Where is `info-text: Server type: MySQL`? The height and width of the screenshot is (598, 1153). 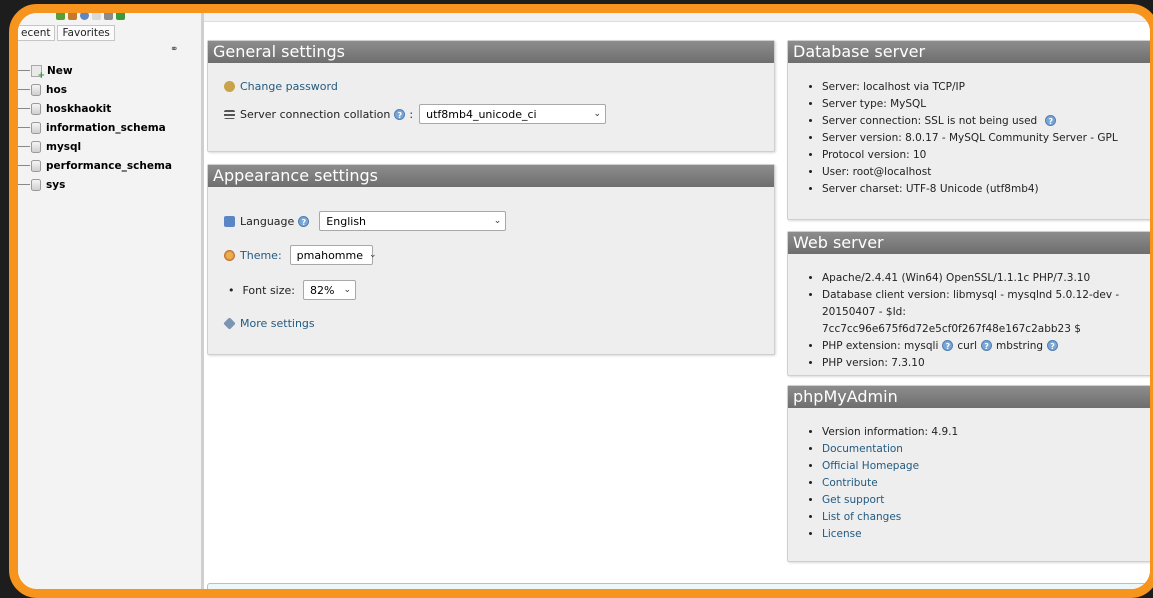
info-text: Server type: MySQL is located at coordinates (874, 104).